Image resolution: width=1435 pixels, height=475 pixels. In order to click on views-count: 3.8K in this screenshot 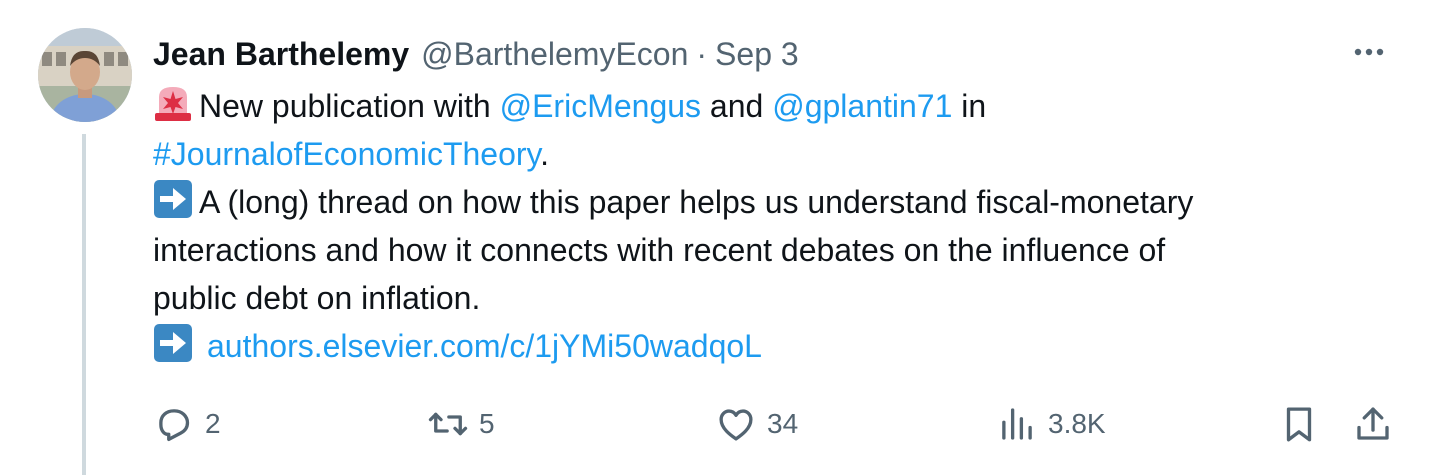, I will do `click(1077, 423)`.